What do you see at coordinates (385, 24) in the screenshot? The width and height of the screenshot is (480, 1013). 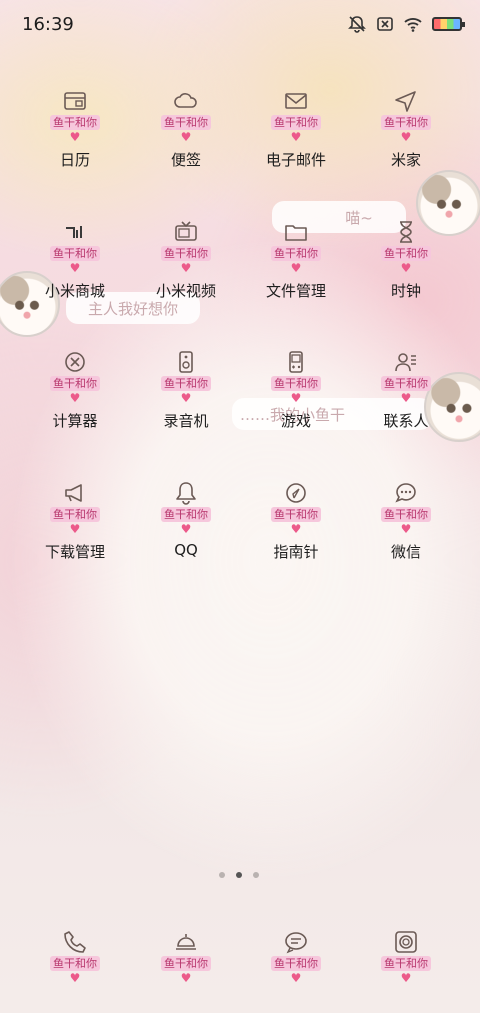 I see `sim-x-icon` at bounding box center [385, 24].